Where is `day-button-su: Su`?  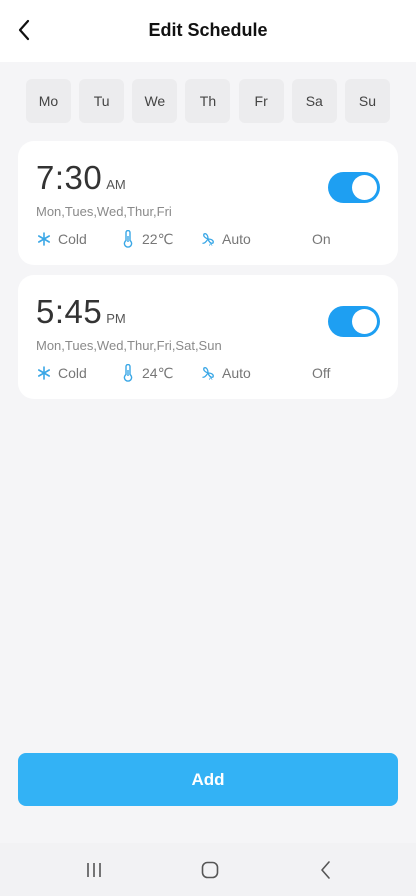
day-button-su: Su is located at coordinates (367, 101).